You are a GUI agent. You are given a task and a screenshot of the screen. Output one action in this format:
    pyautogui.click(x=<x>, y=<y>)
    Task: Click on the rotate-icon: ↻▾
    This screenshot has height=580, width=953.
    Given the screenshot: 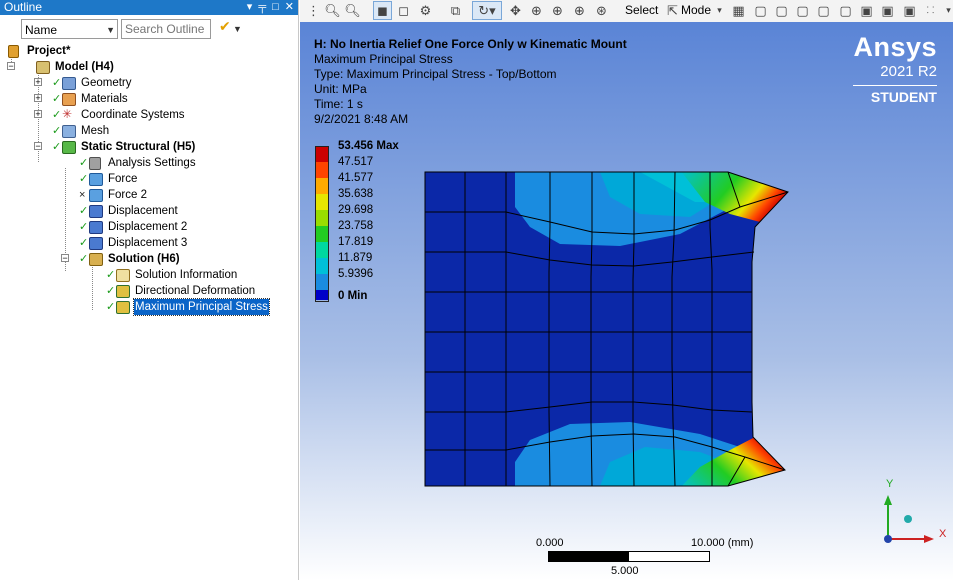 What is the action you would take?
    pyautogui.click(x=487, y=10)
    